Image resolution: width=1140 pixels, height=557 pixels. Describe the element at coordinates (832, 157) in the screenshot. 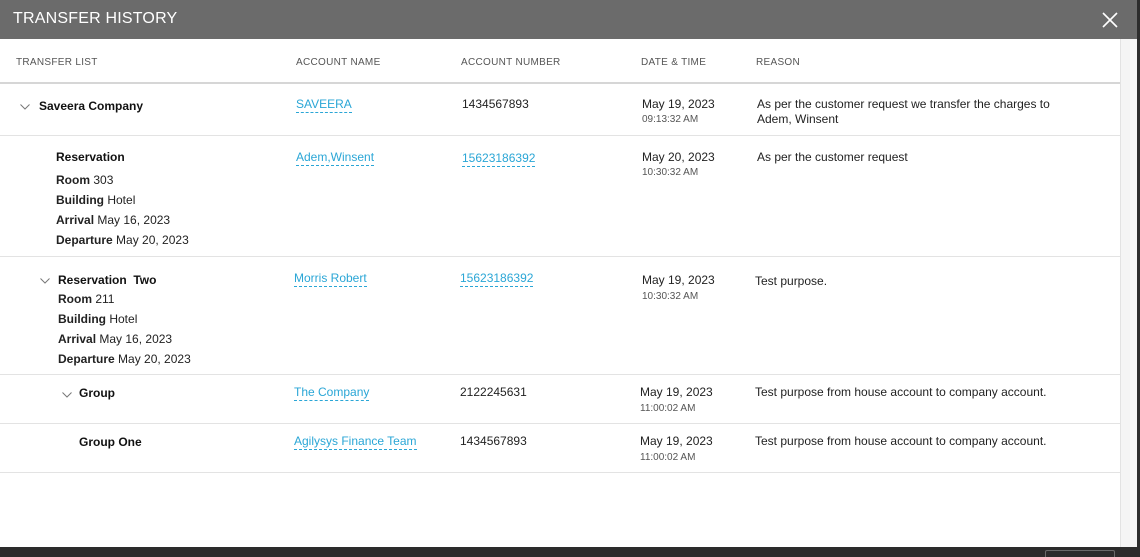

I see `transfer-reason: As per the customer request` at that location.